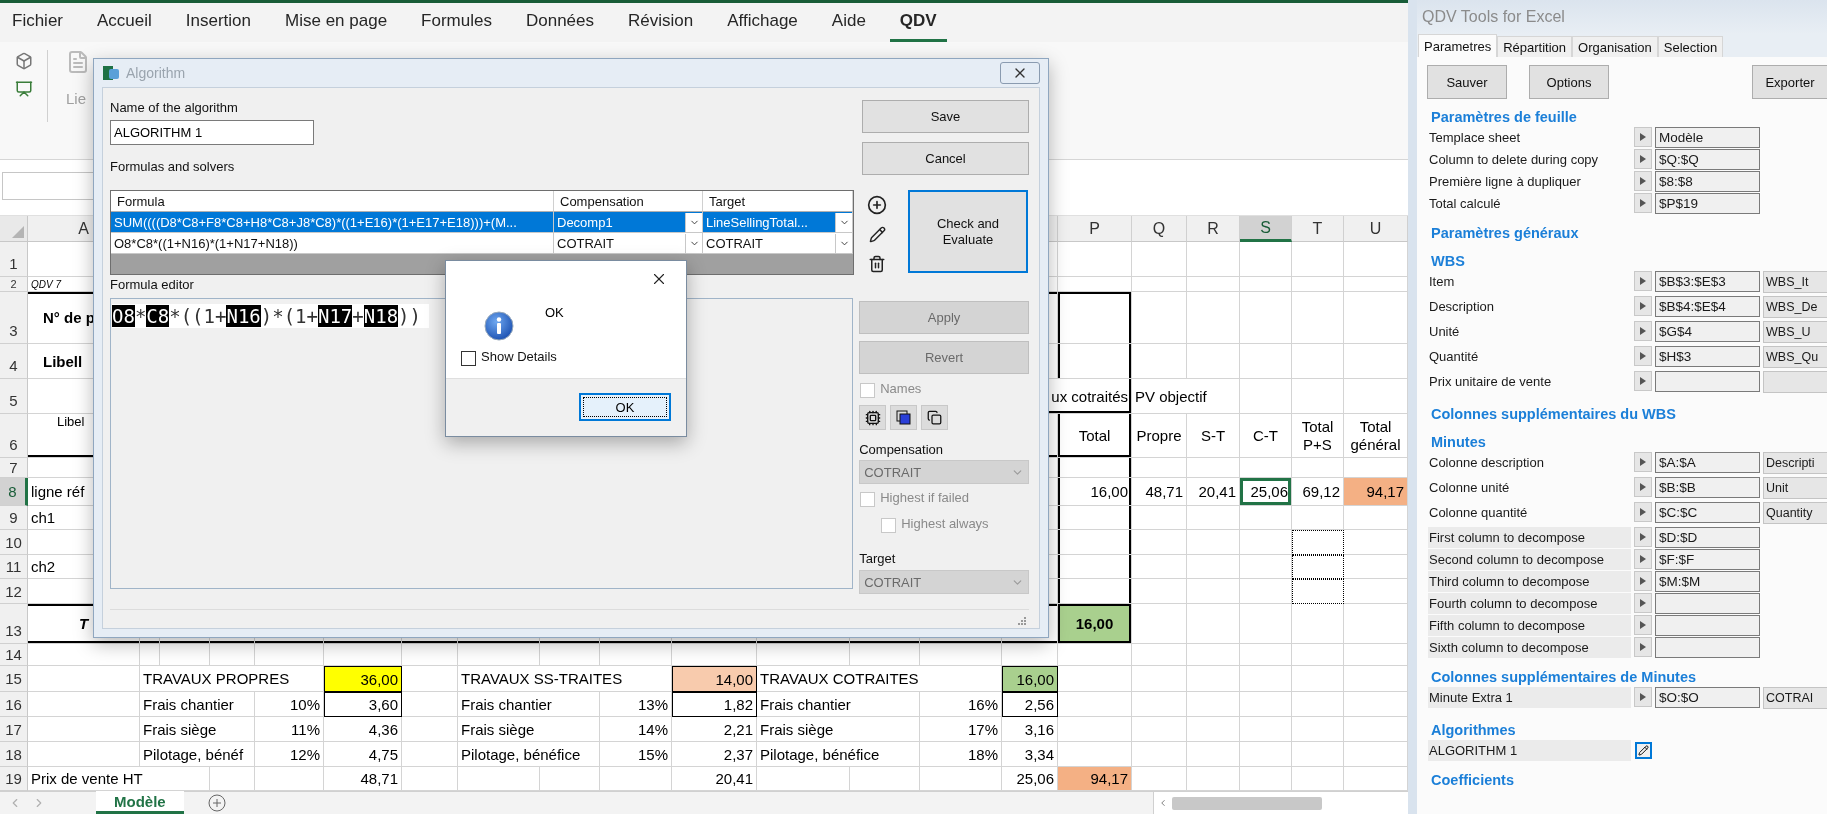 The width and height of the screenshot is (1827, 814). I want to click on window-title: Algorithm, so click(156, 73).